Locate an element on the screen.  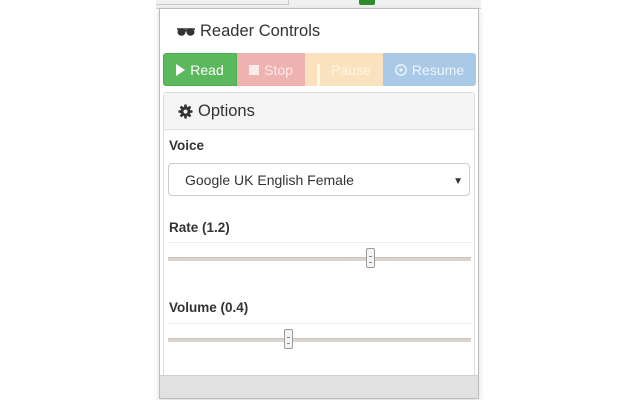
pause-button-label: Pause is located at coordinates (351, 69).